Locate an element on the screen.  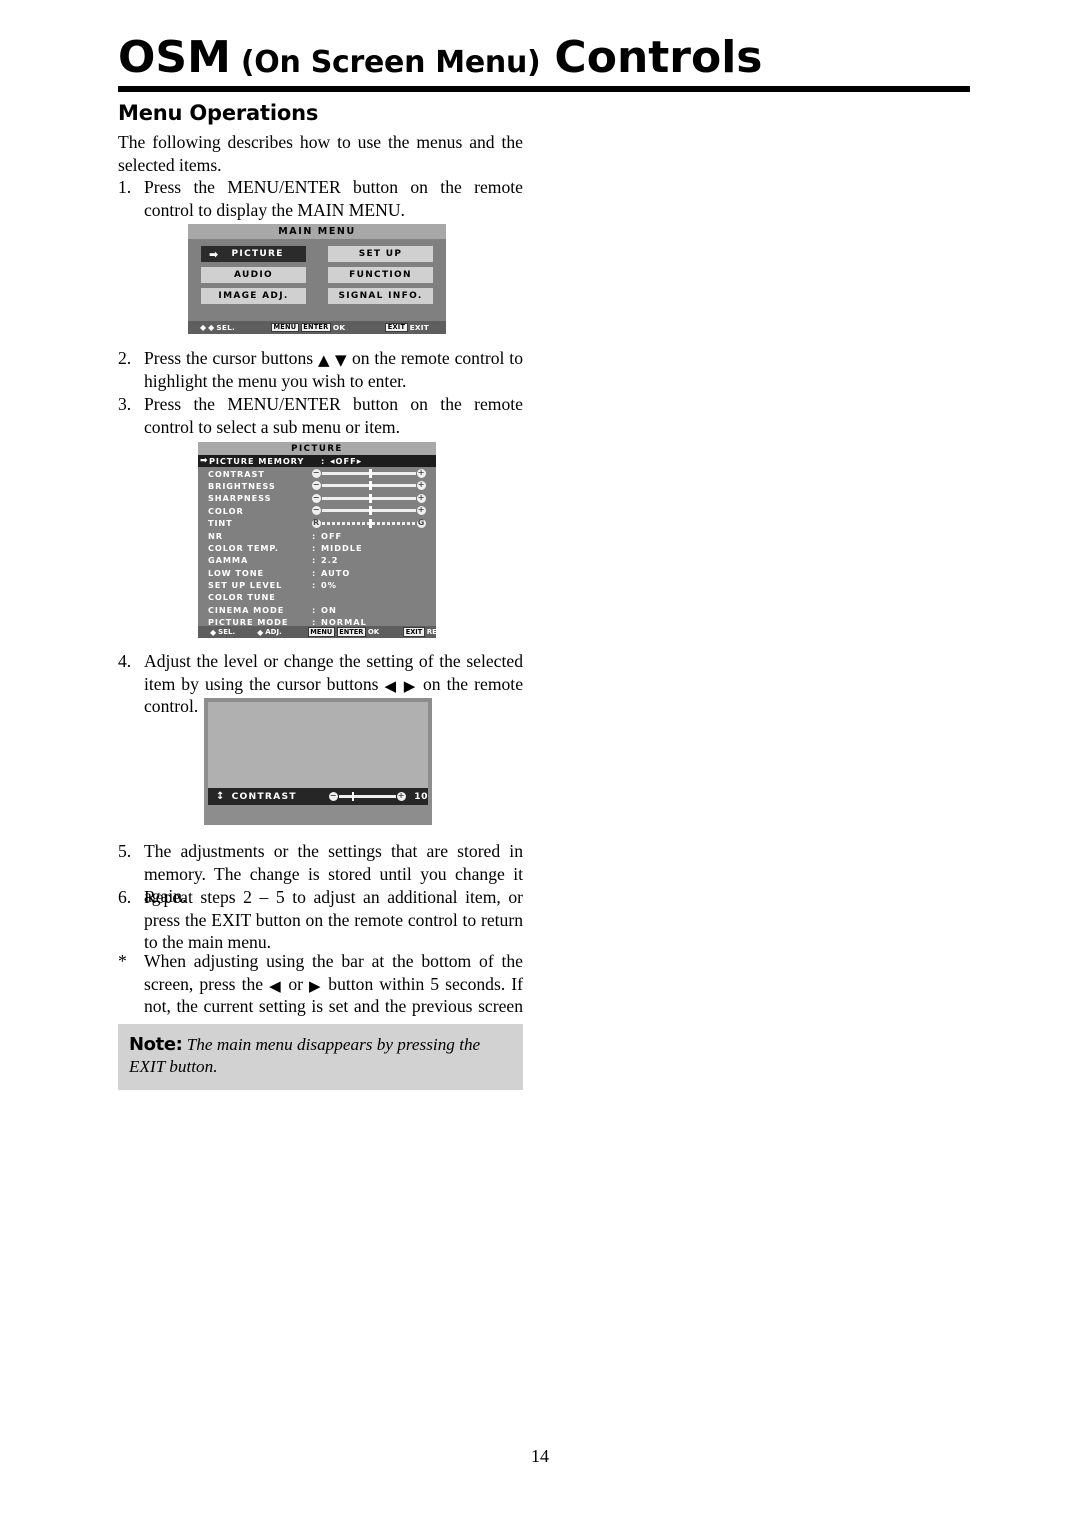
picture-row-set-up-level: SET UP LEVEL : 0% is located at coordinates (317, 585).